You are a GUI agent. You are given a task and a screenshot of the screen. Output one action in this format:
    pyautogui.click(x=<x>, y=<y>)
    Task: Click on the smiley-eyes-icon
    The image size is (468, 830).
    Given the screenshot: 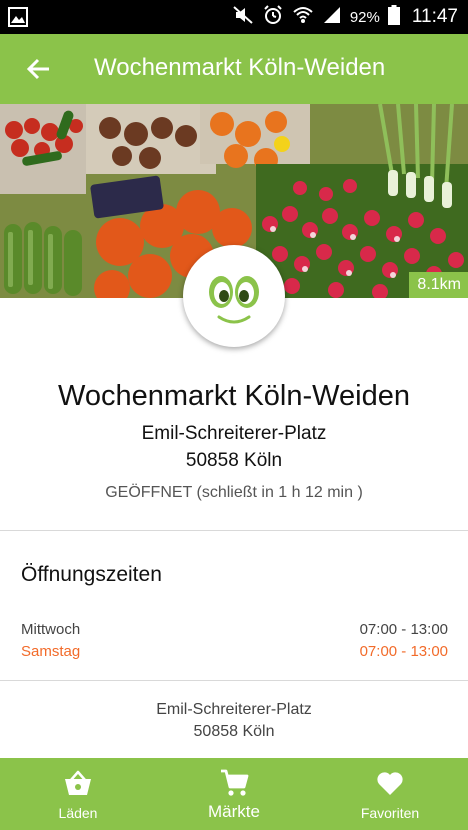 What is the action you would take?
    pyautogui.click(x=234, y=300)
    